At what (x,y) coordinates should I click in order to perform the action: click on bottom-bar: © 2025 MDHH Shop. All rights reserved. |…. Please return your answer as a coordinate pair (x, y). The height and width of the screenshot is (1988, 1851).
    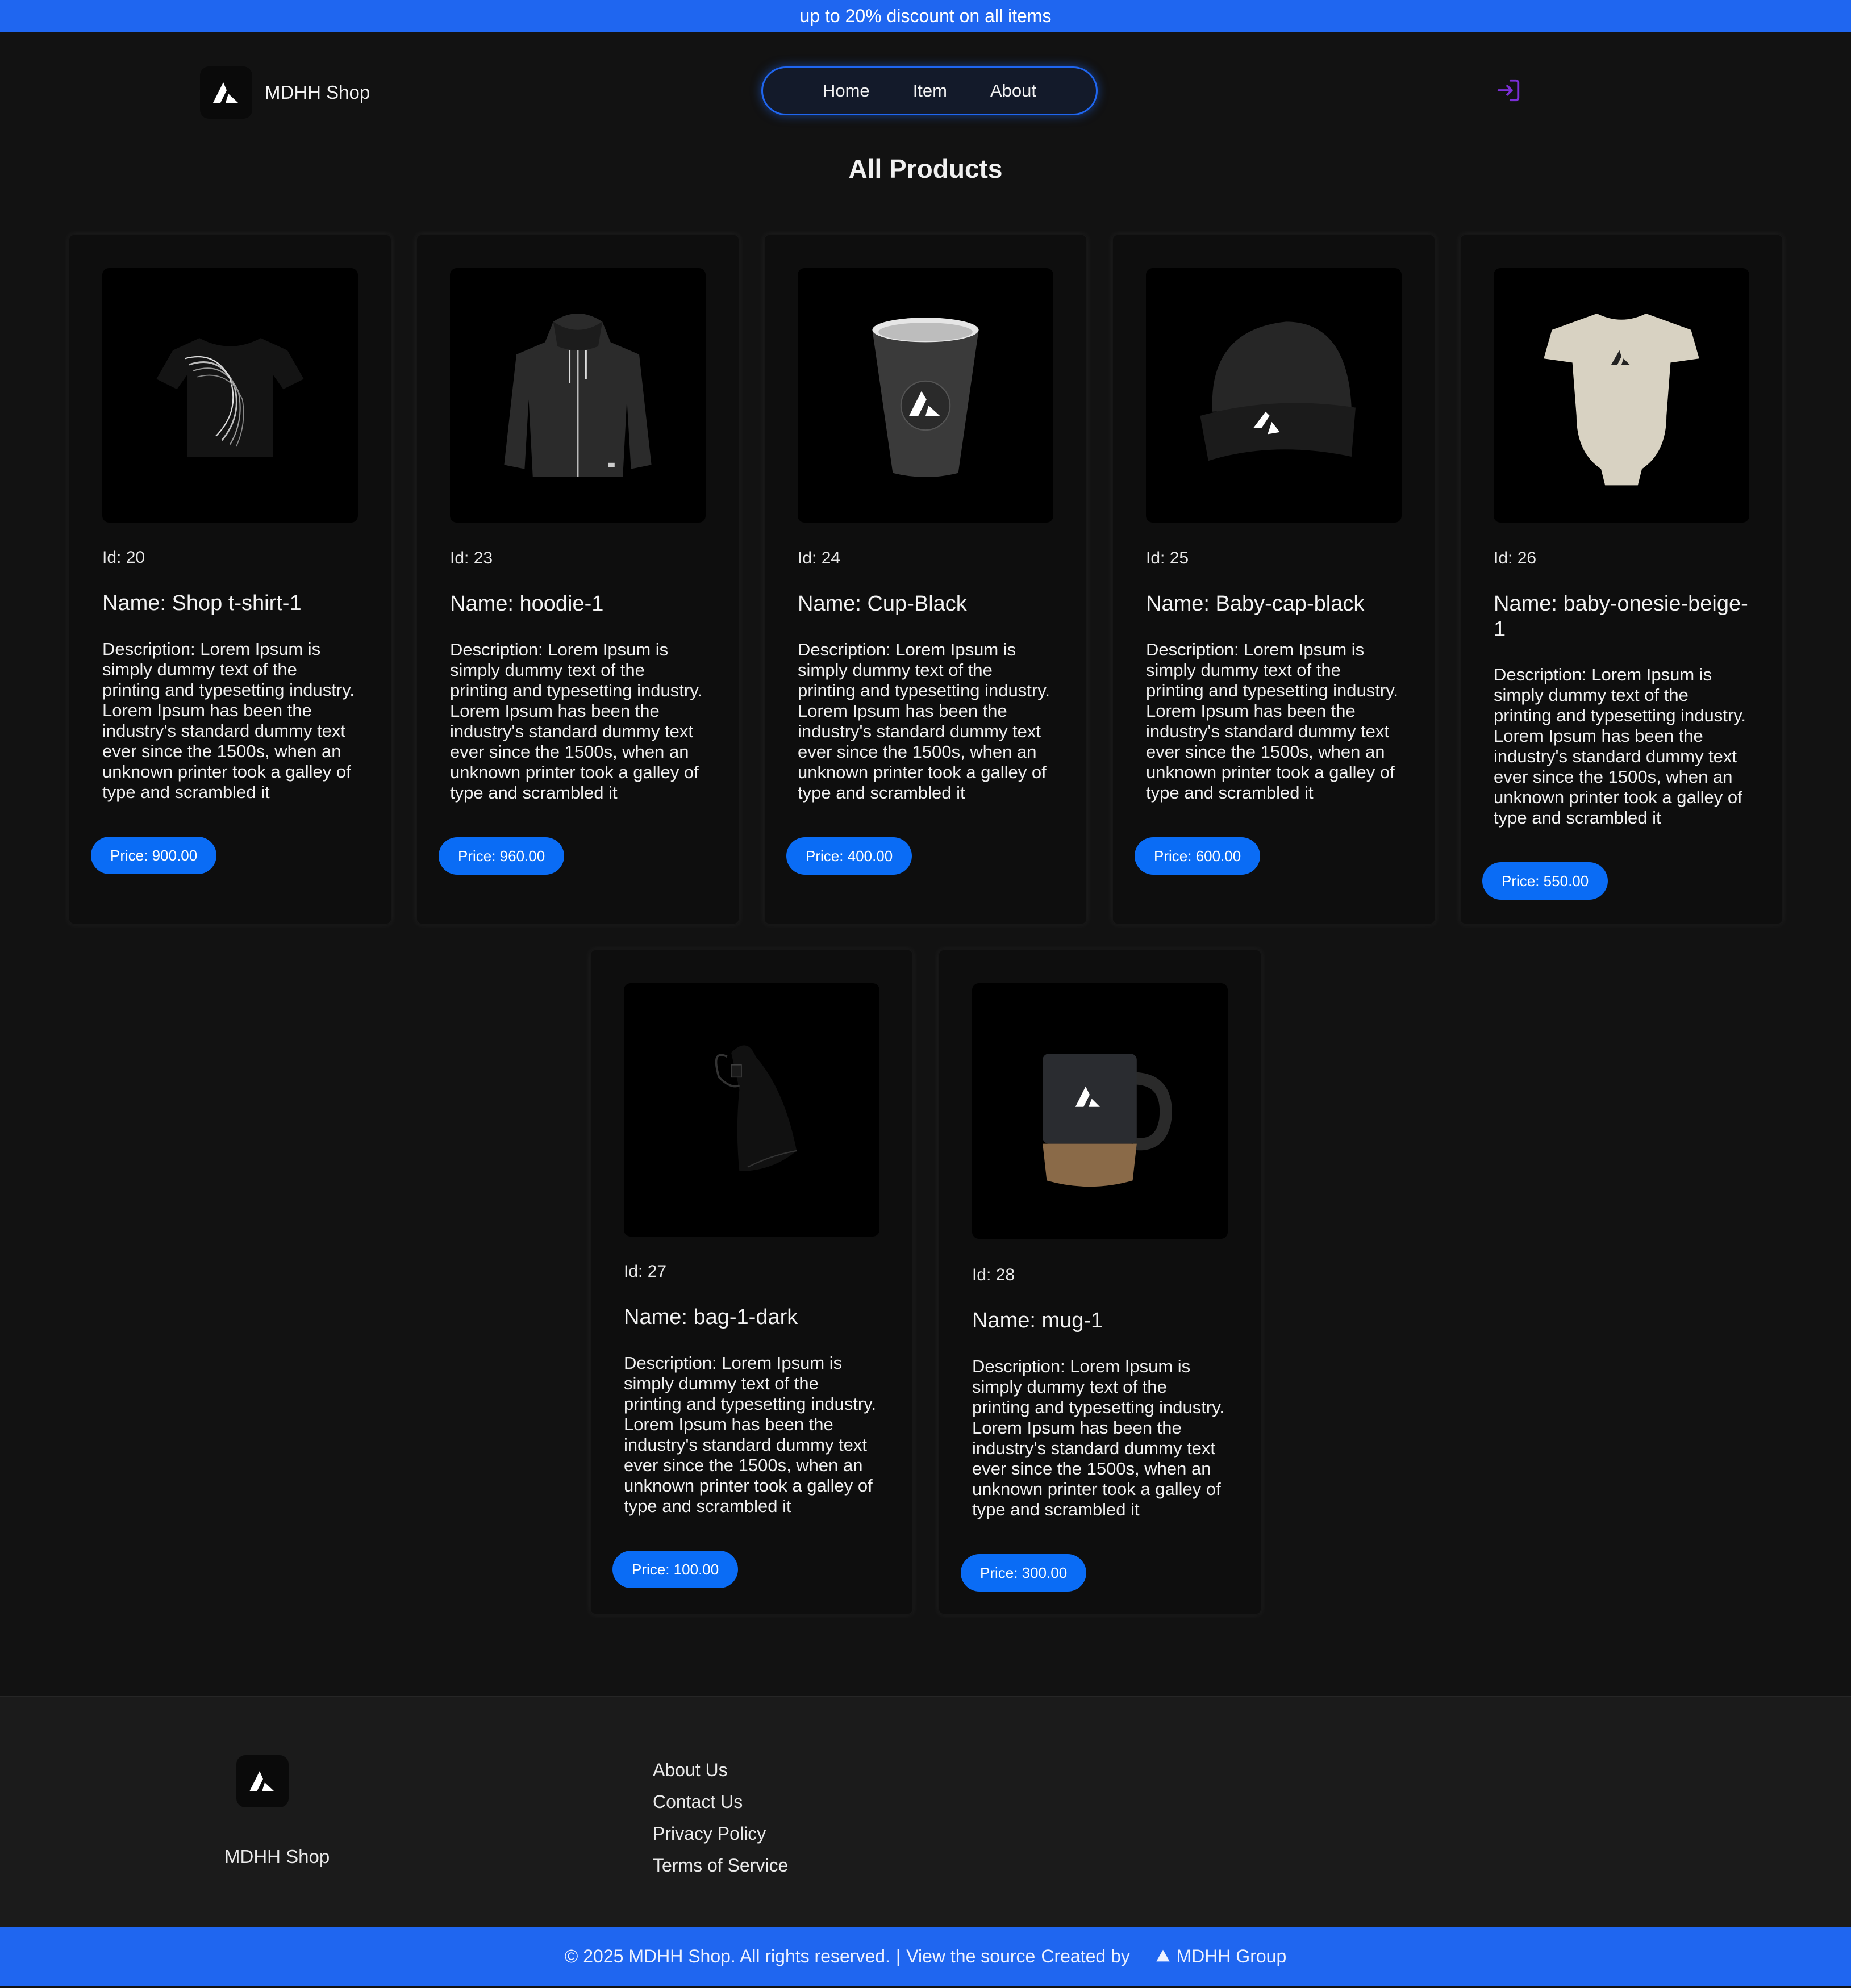
    Looking at the image, I should click on (926, 1956).